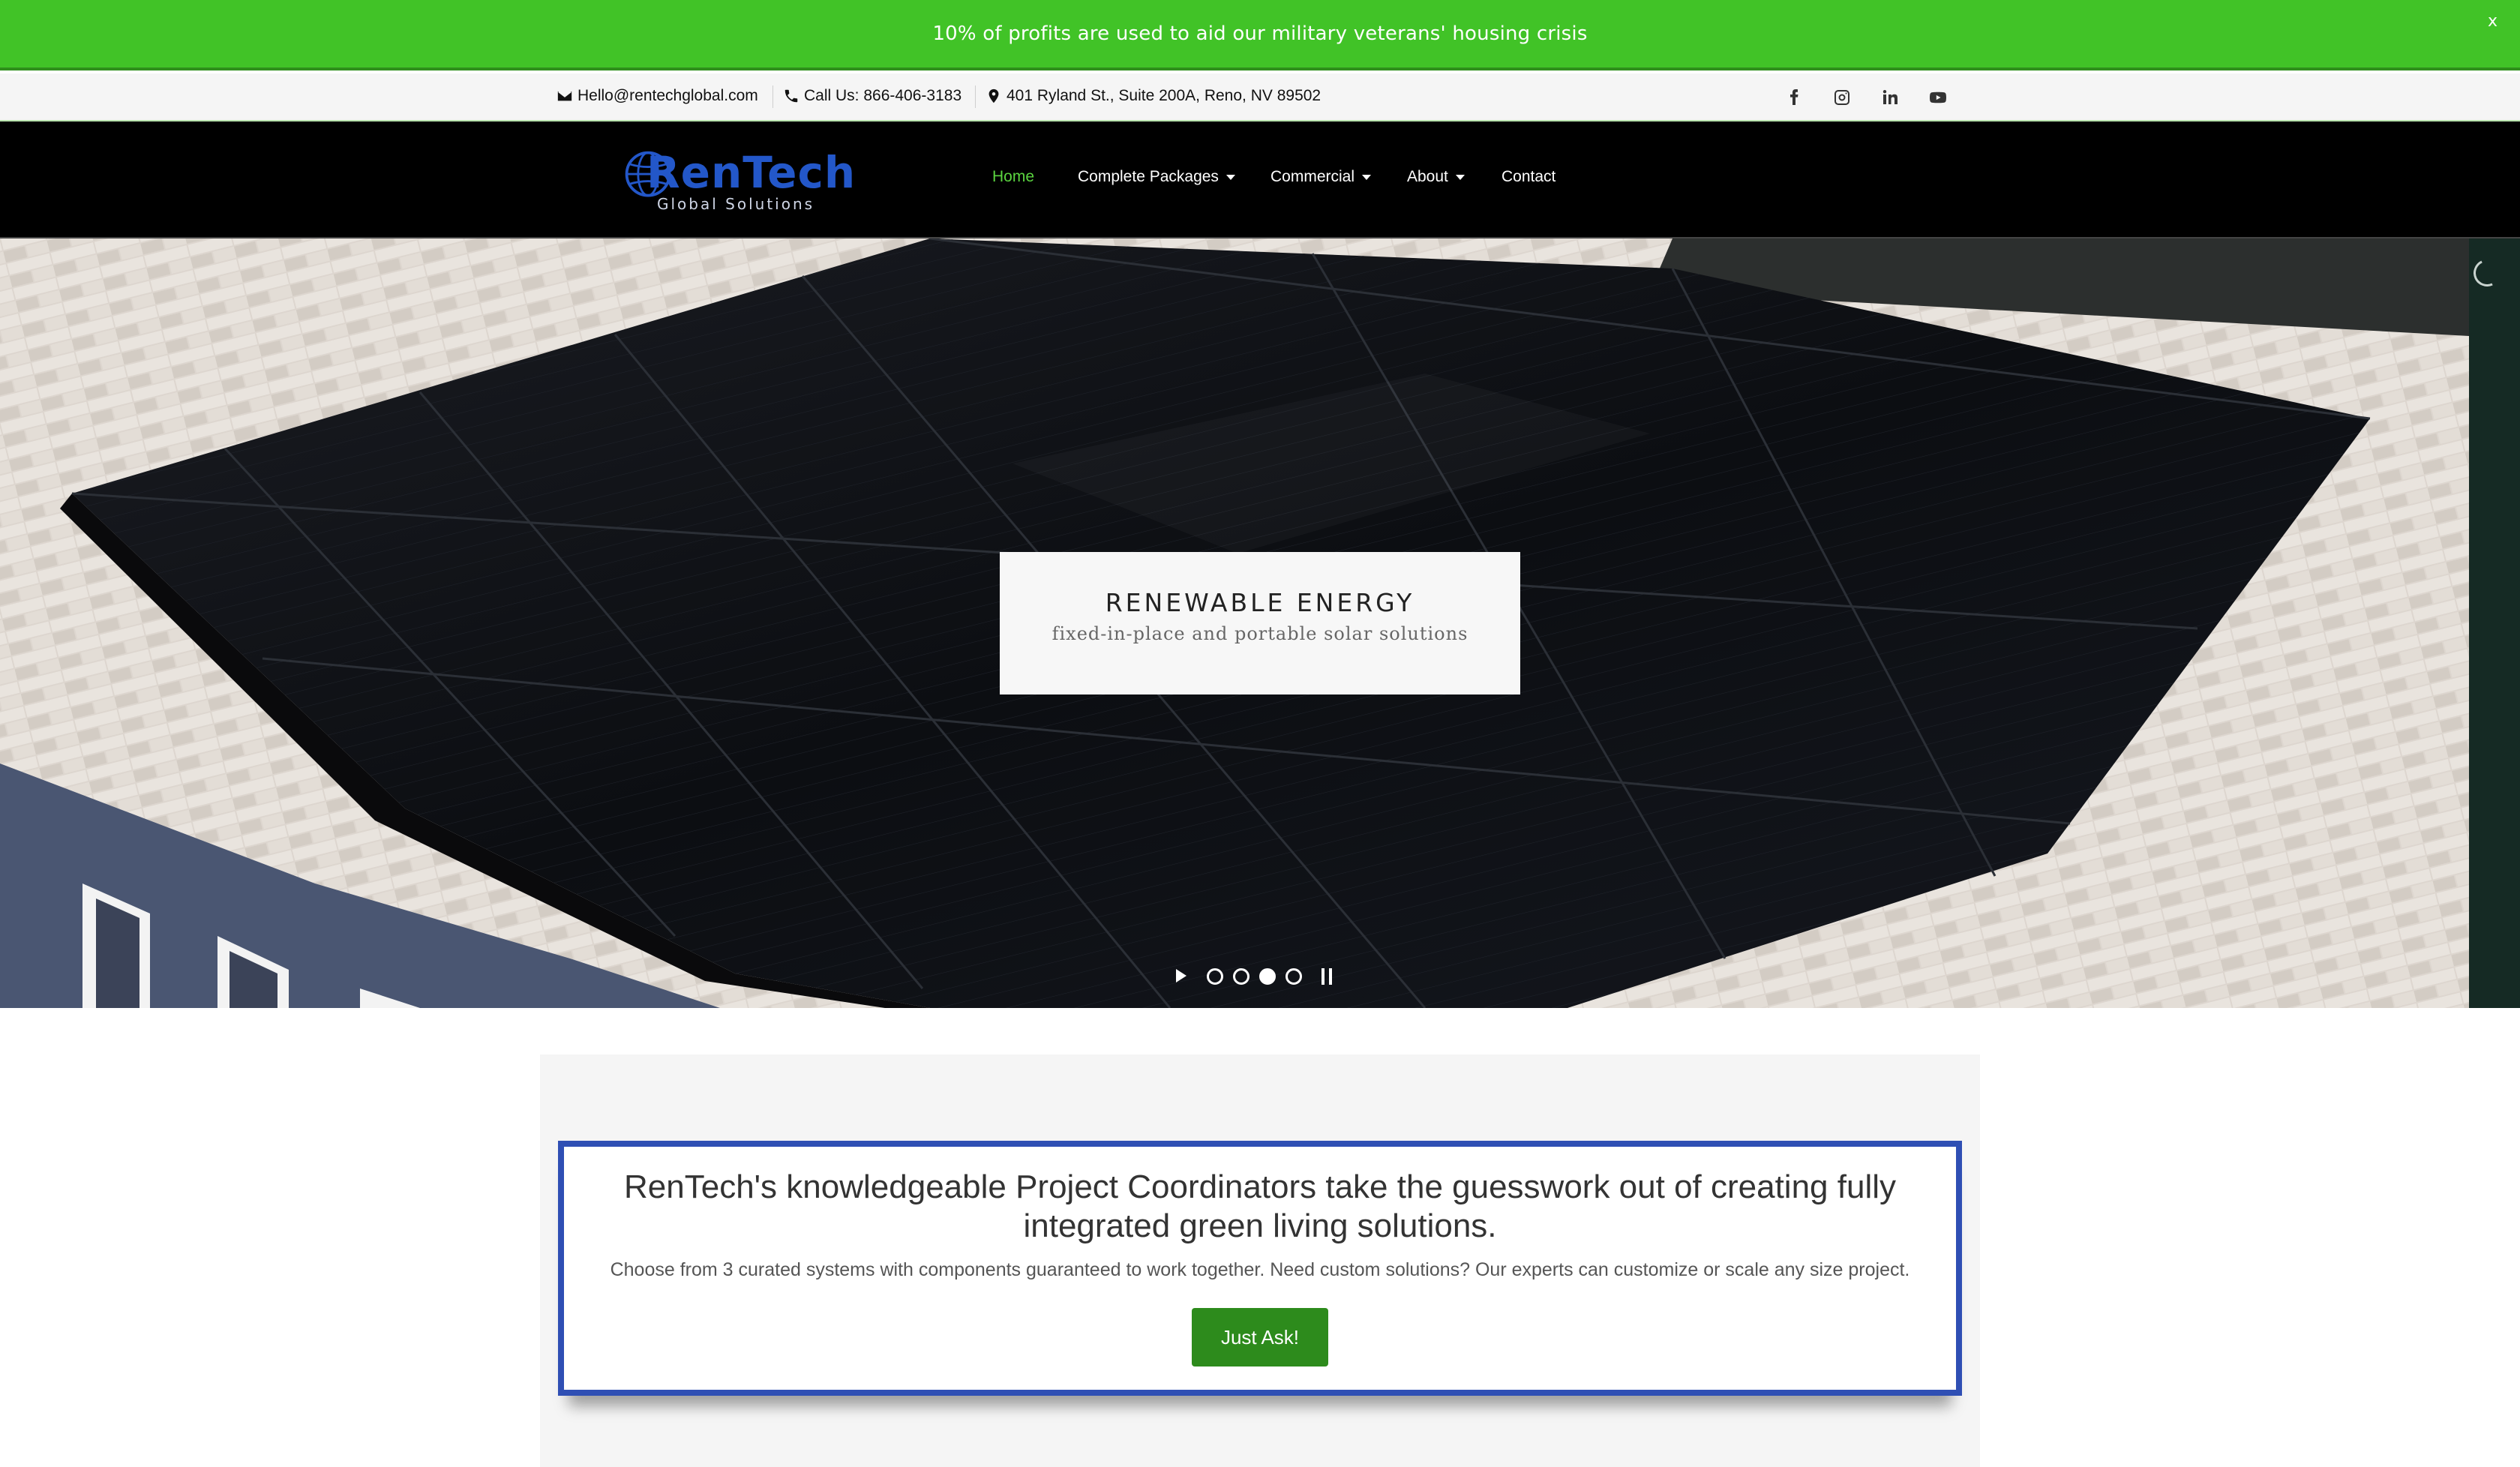  I want to click on linkedin-icon, so click(1890, 97).